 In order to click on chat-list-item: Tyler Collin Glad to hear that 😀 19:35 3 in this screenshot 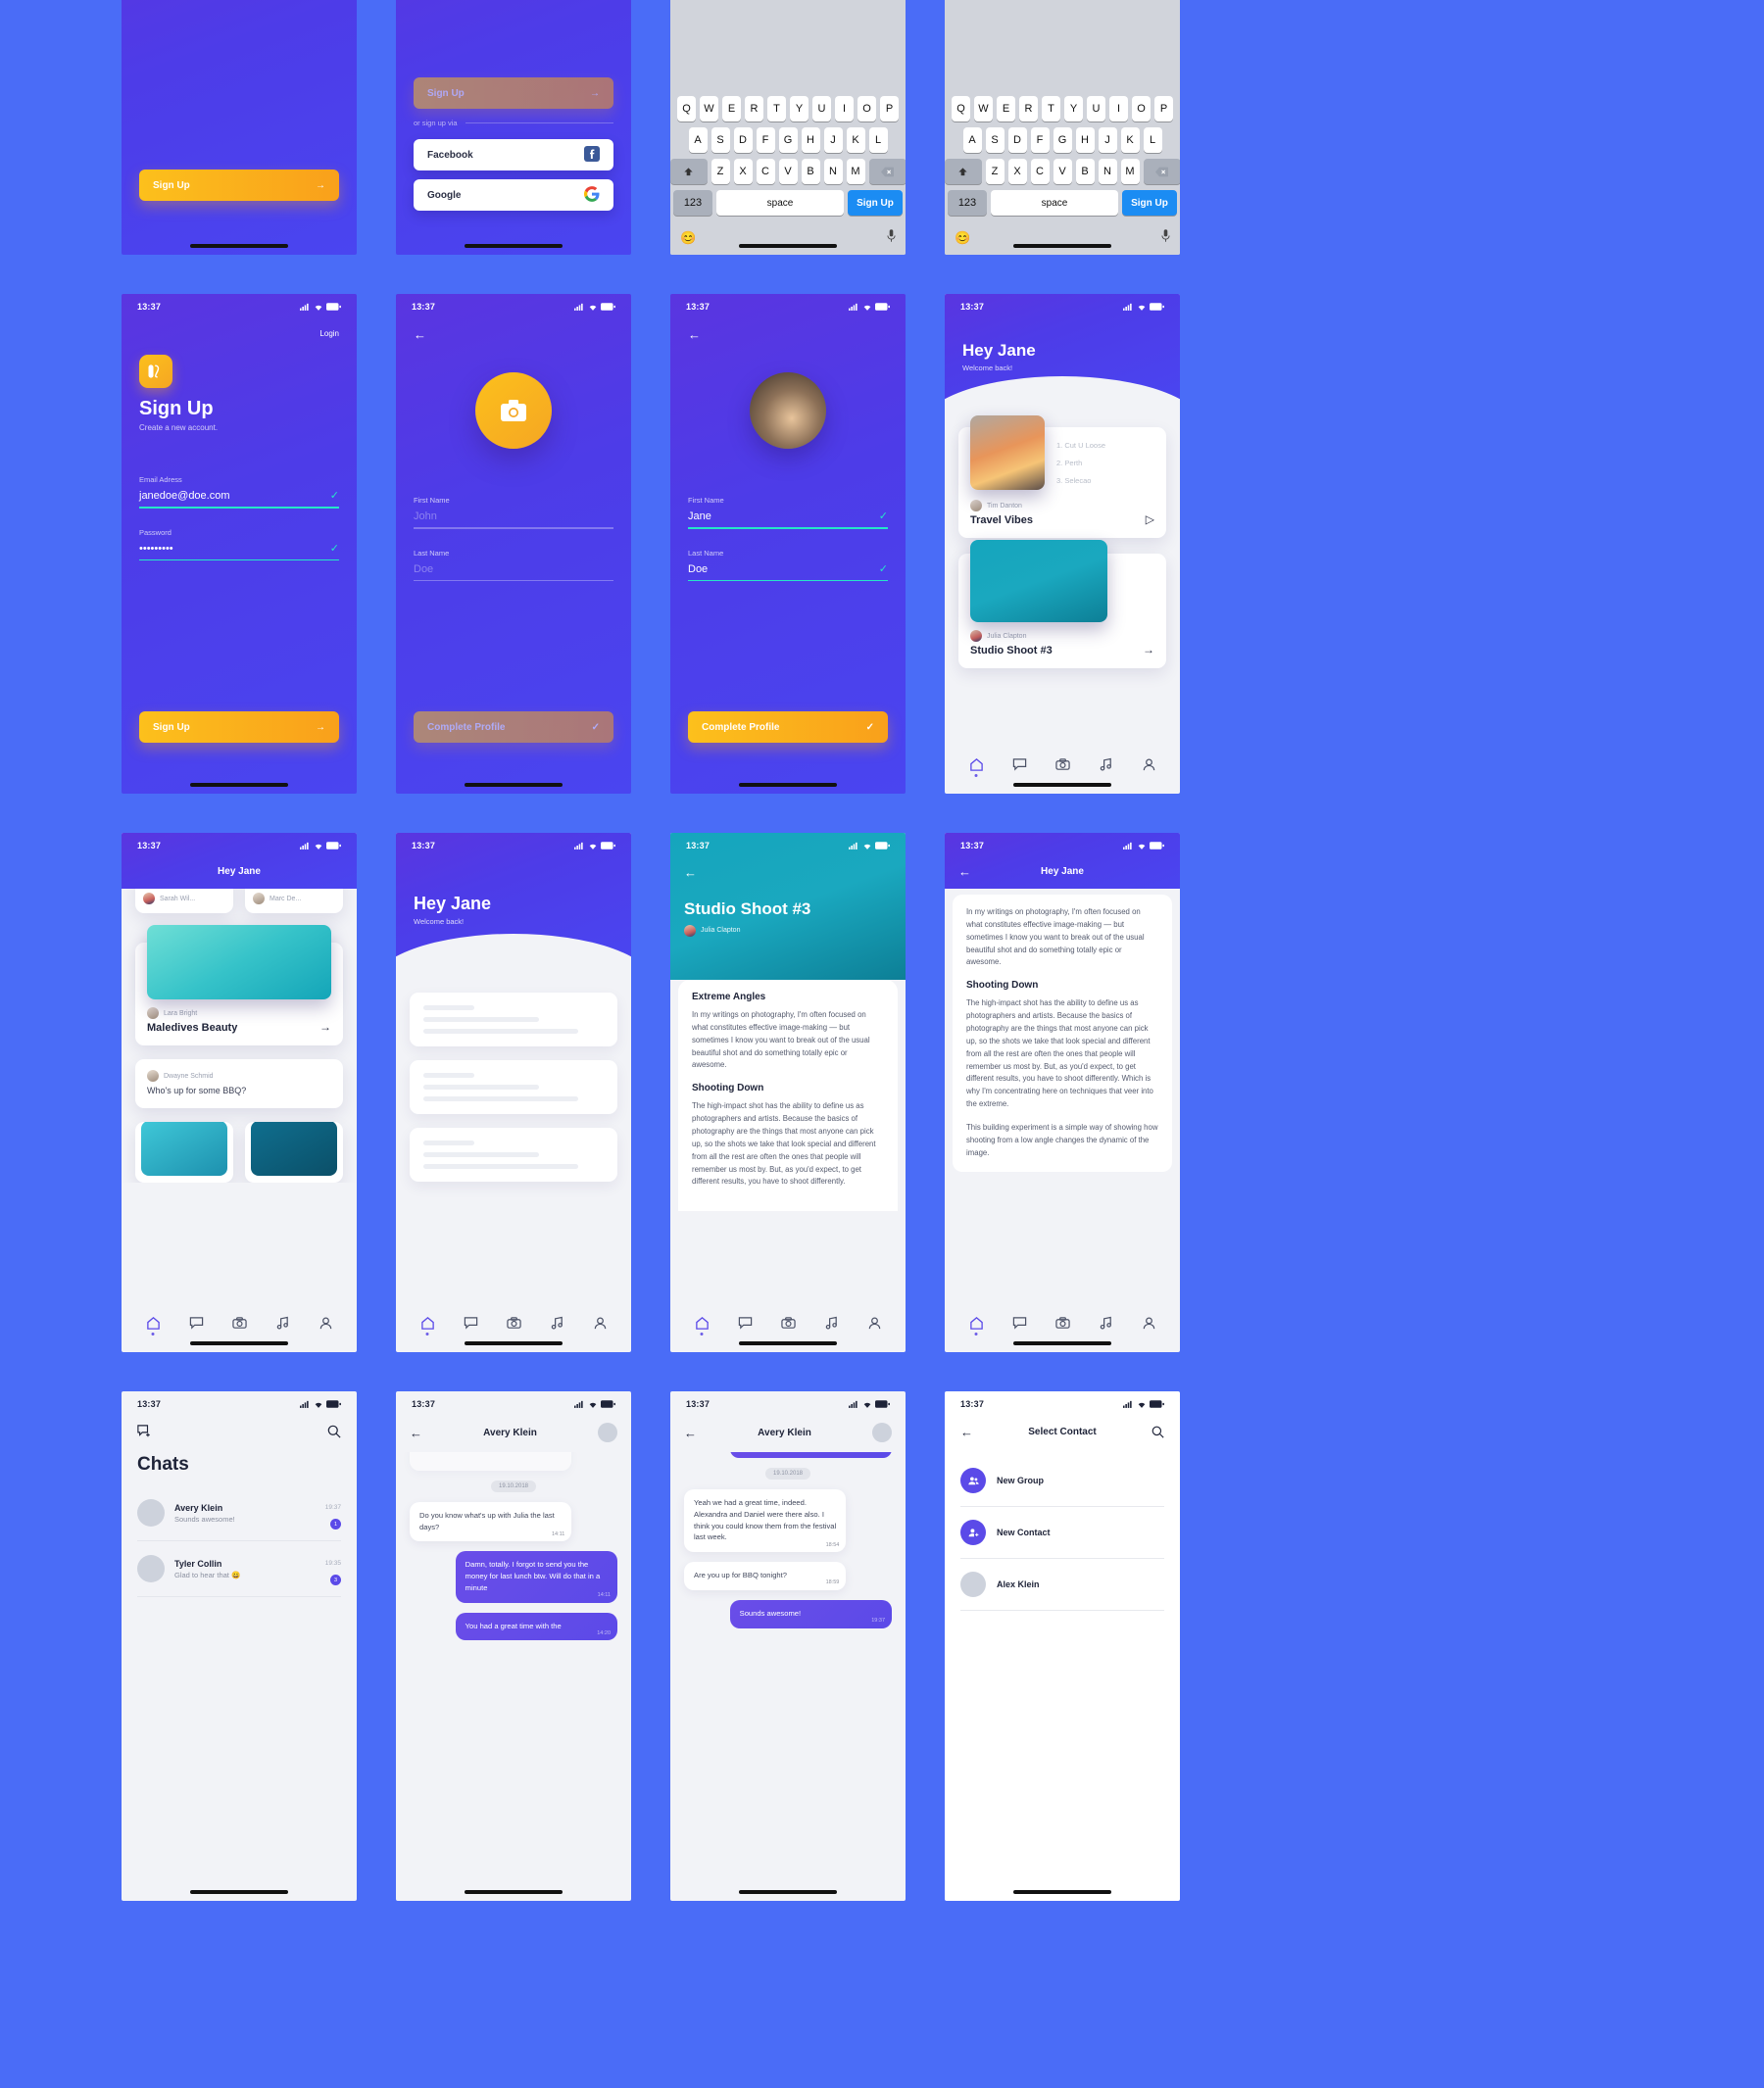, I will do `click(239, 1569)`.